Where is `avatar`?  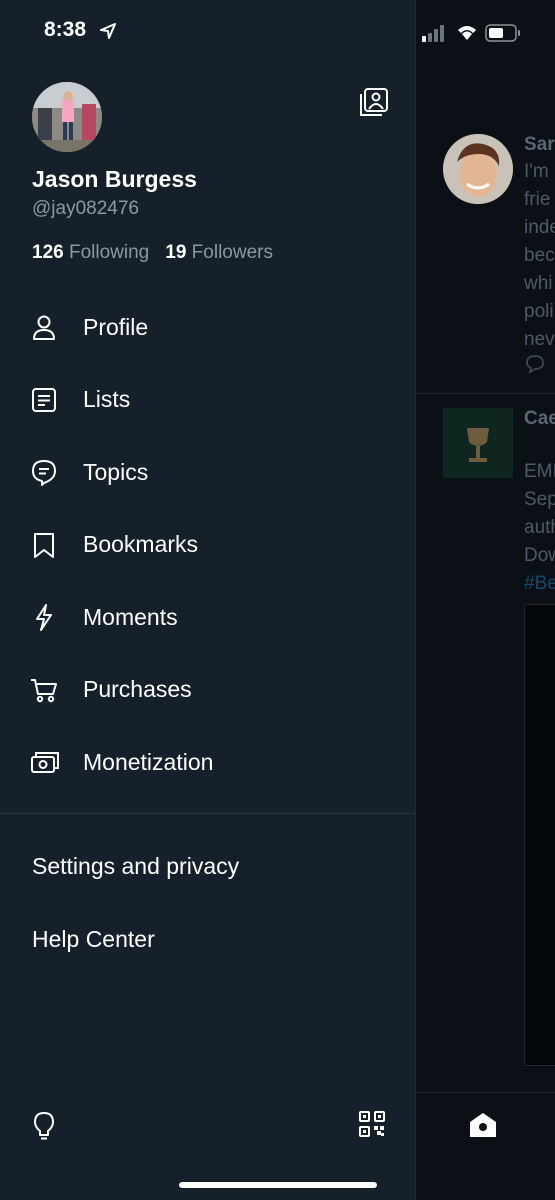 avatar is located at coordinates (67, 117).